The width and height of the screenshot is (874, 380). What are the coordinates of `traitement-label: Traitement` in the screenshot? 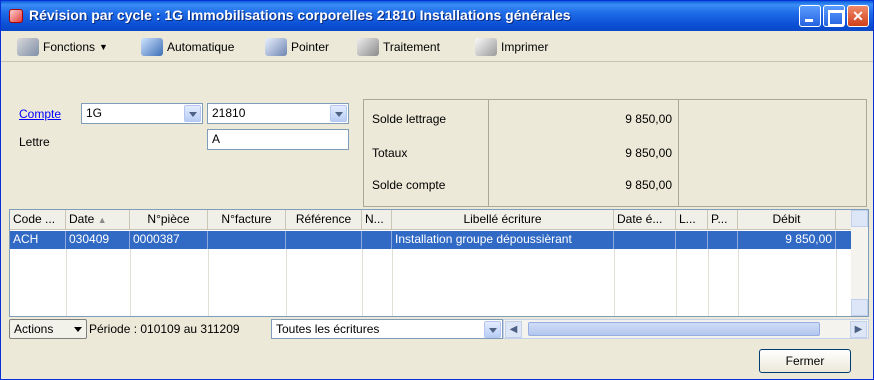 It's located at (411, 47).